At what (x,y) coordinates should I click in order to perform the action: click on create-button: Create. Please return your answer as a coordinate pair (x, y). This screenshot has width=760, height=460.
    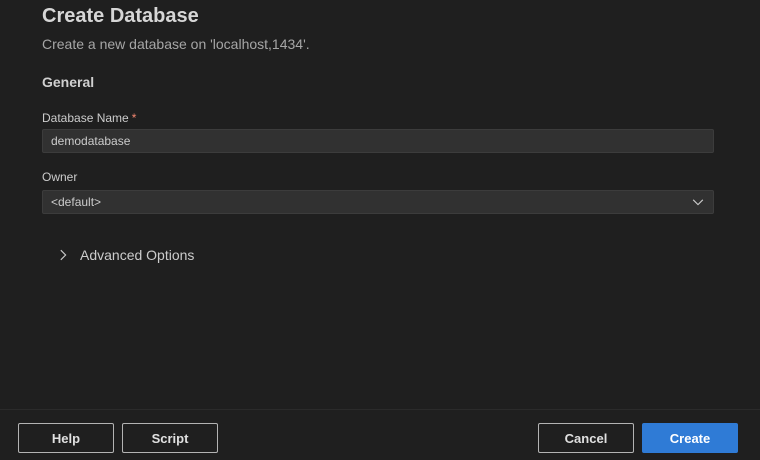
    Looking at the image, I should click on (690, 438).